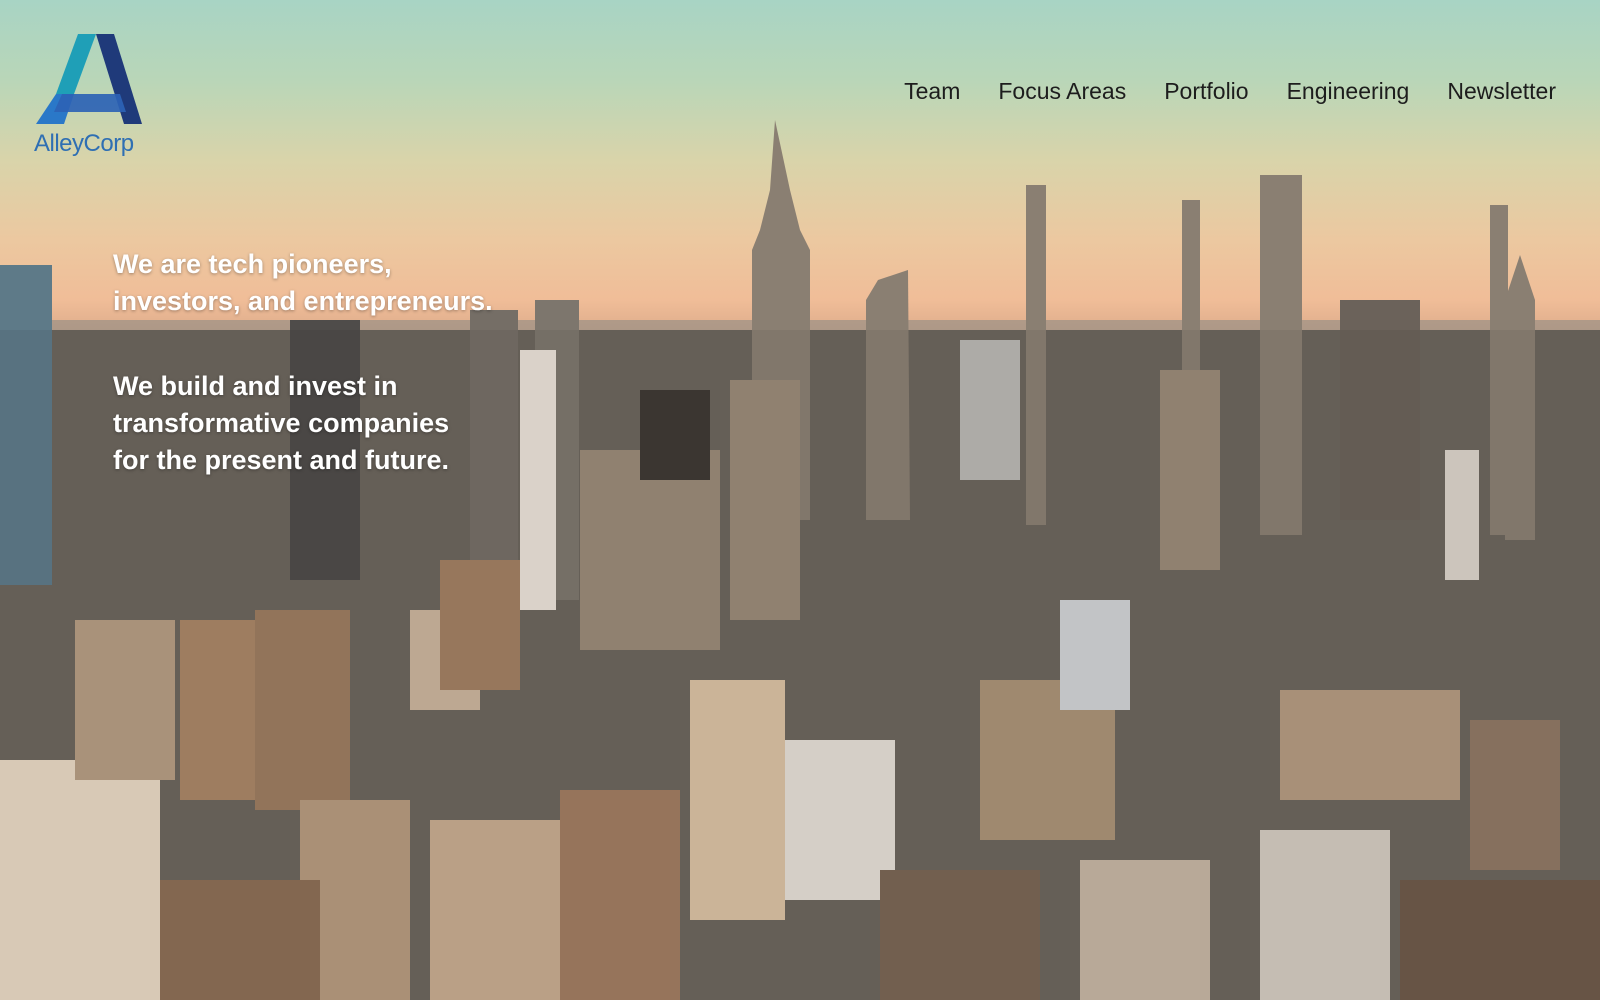  What do you see at coordinates (255, 386) in the screenshot?
I see `hero-line: We build and invest in` at bounding box center [255, 386].